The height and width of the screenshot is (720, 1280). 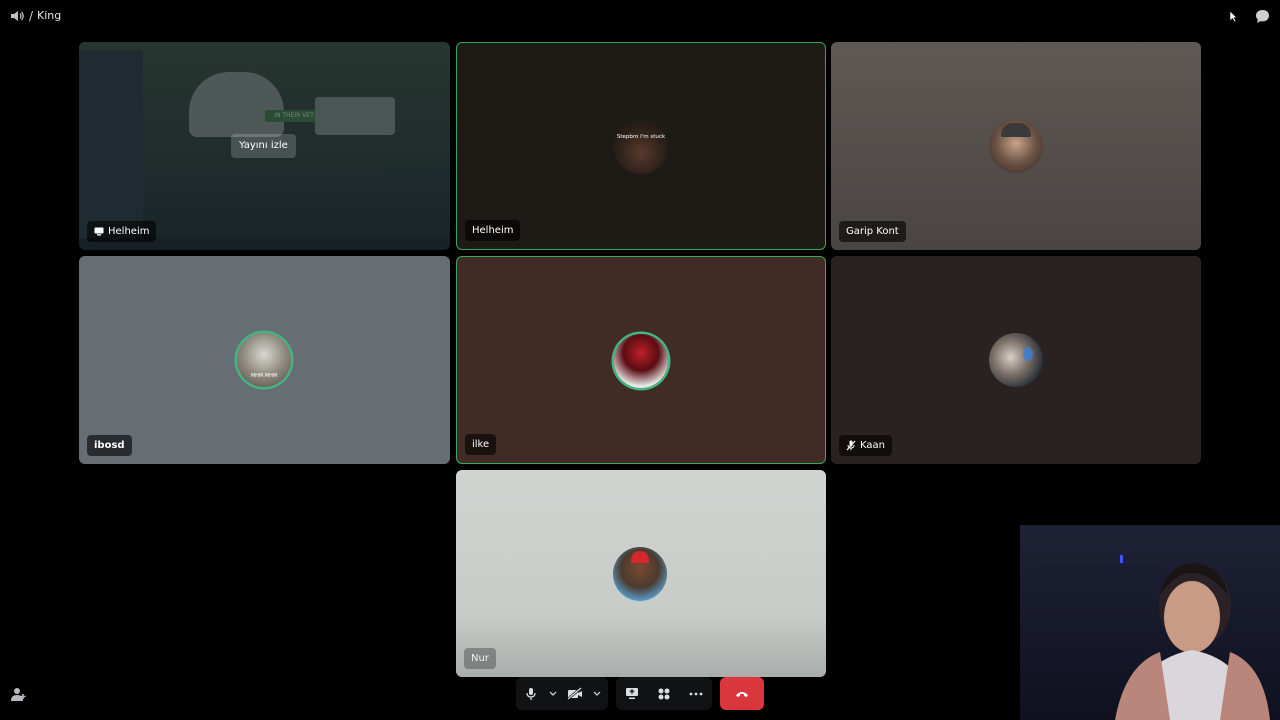 I want to click on participant-name: Kaan, so click(x=872, y=445).